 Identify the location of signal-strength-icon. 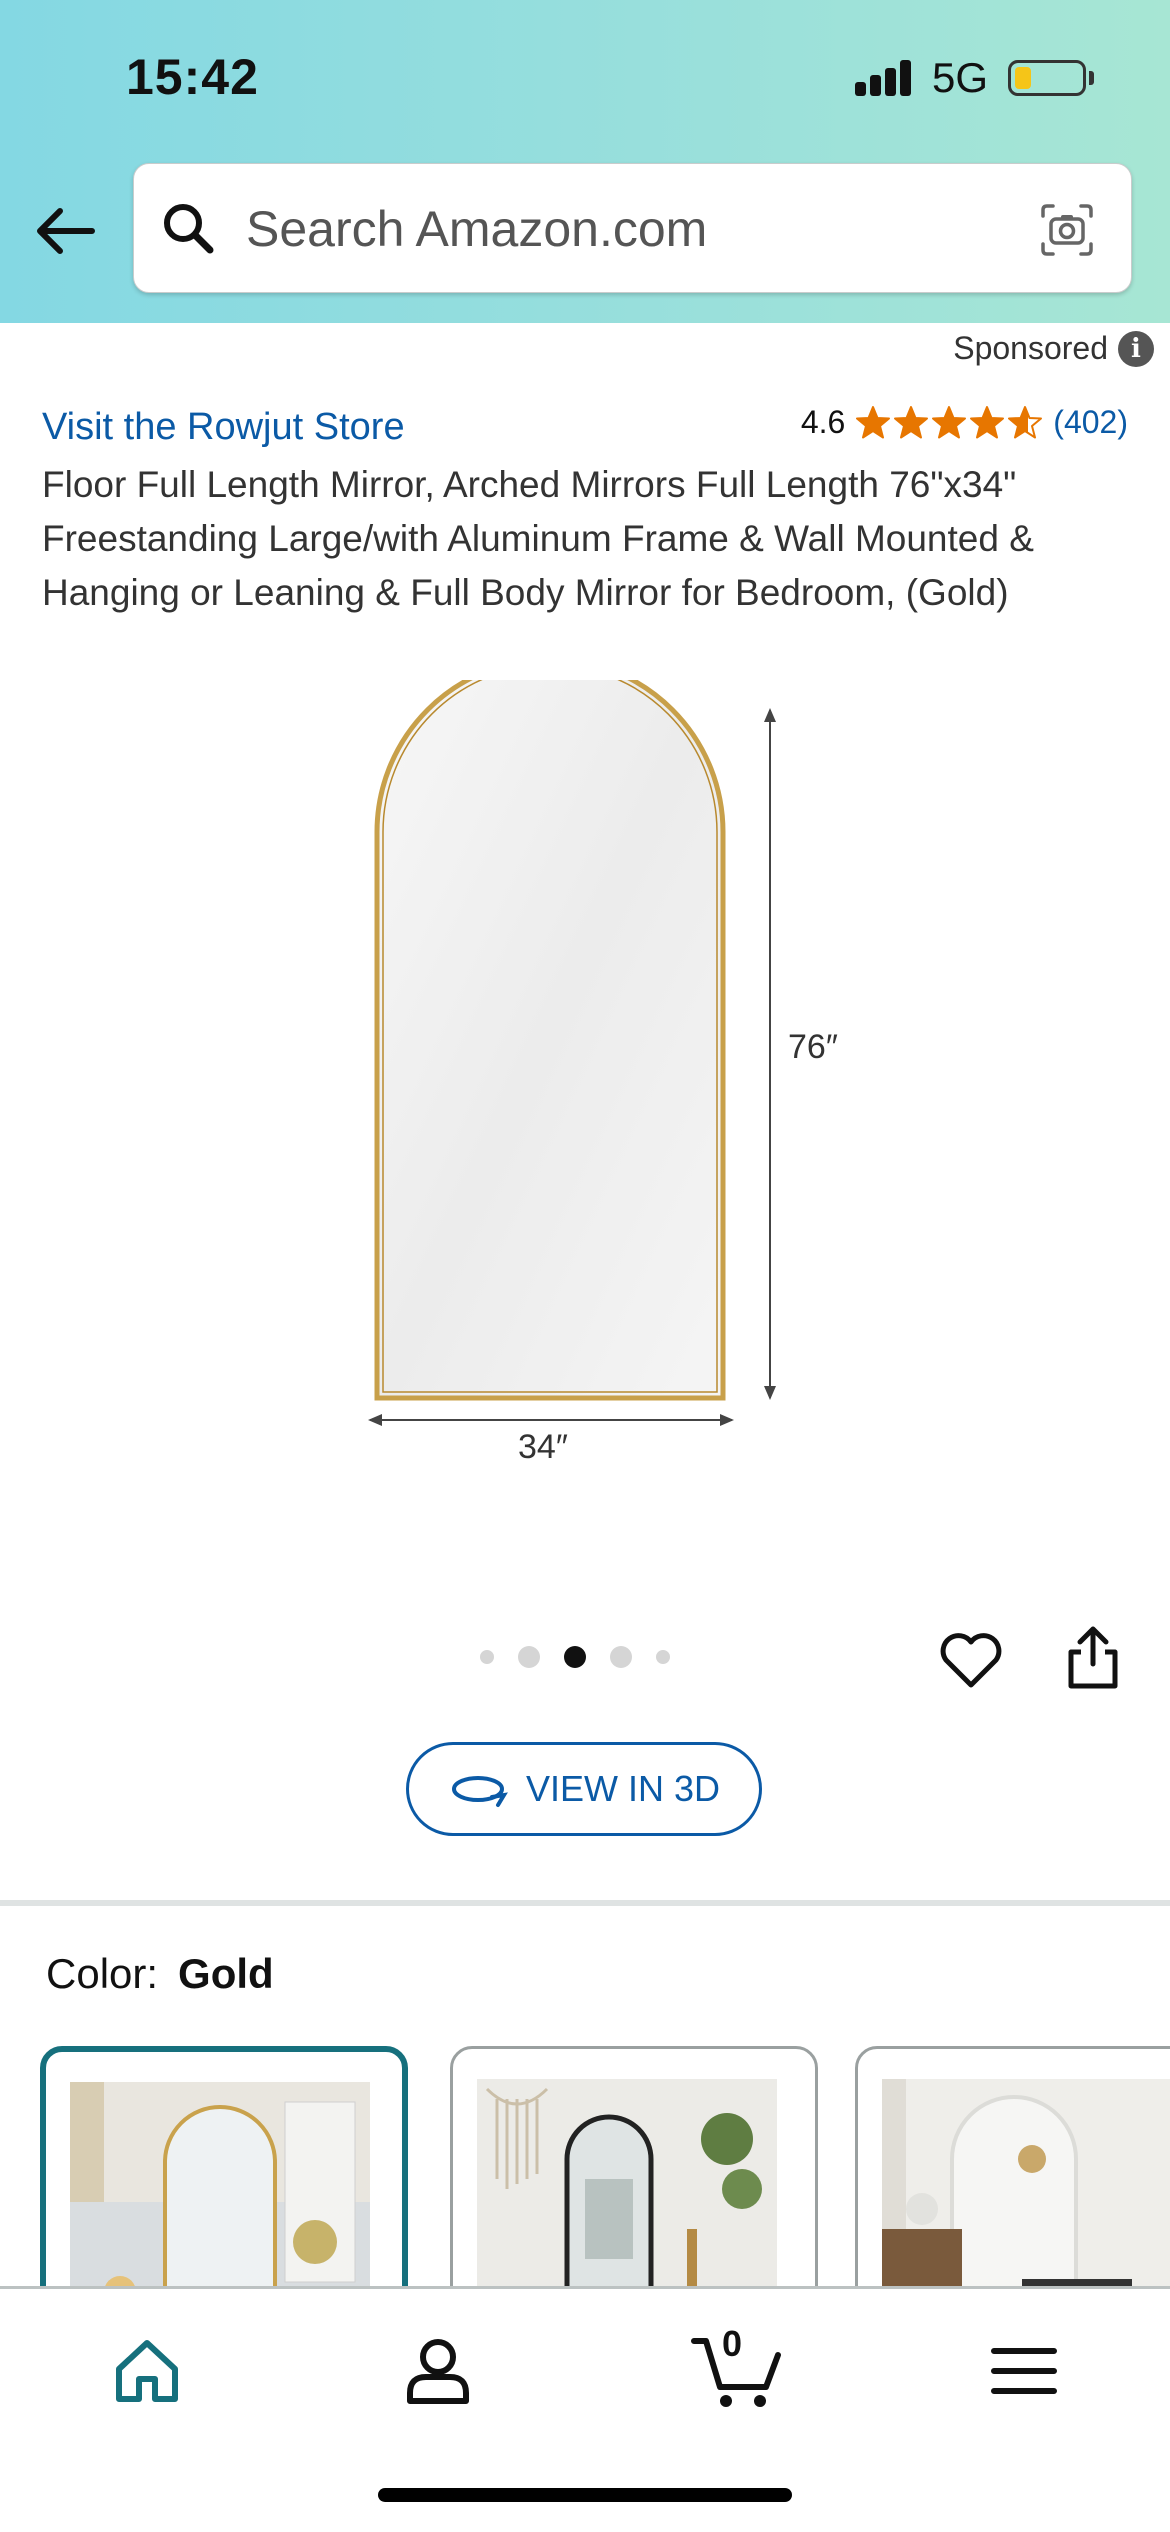
(884, 78).